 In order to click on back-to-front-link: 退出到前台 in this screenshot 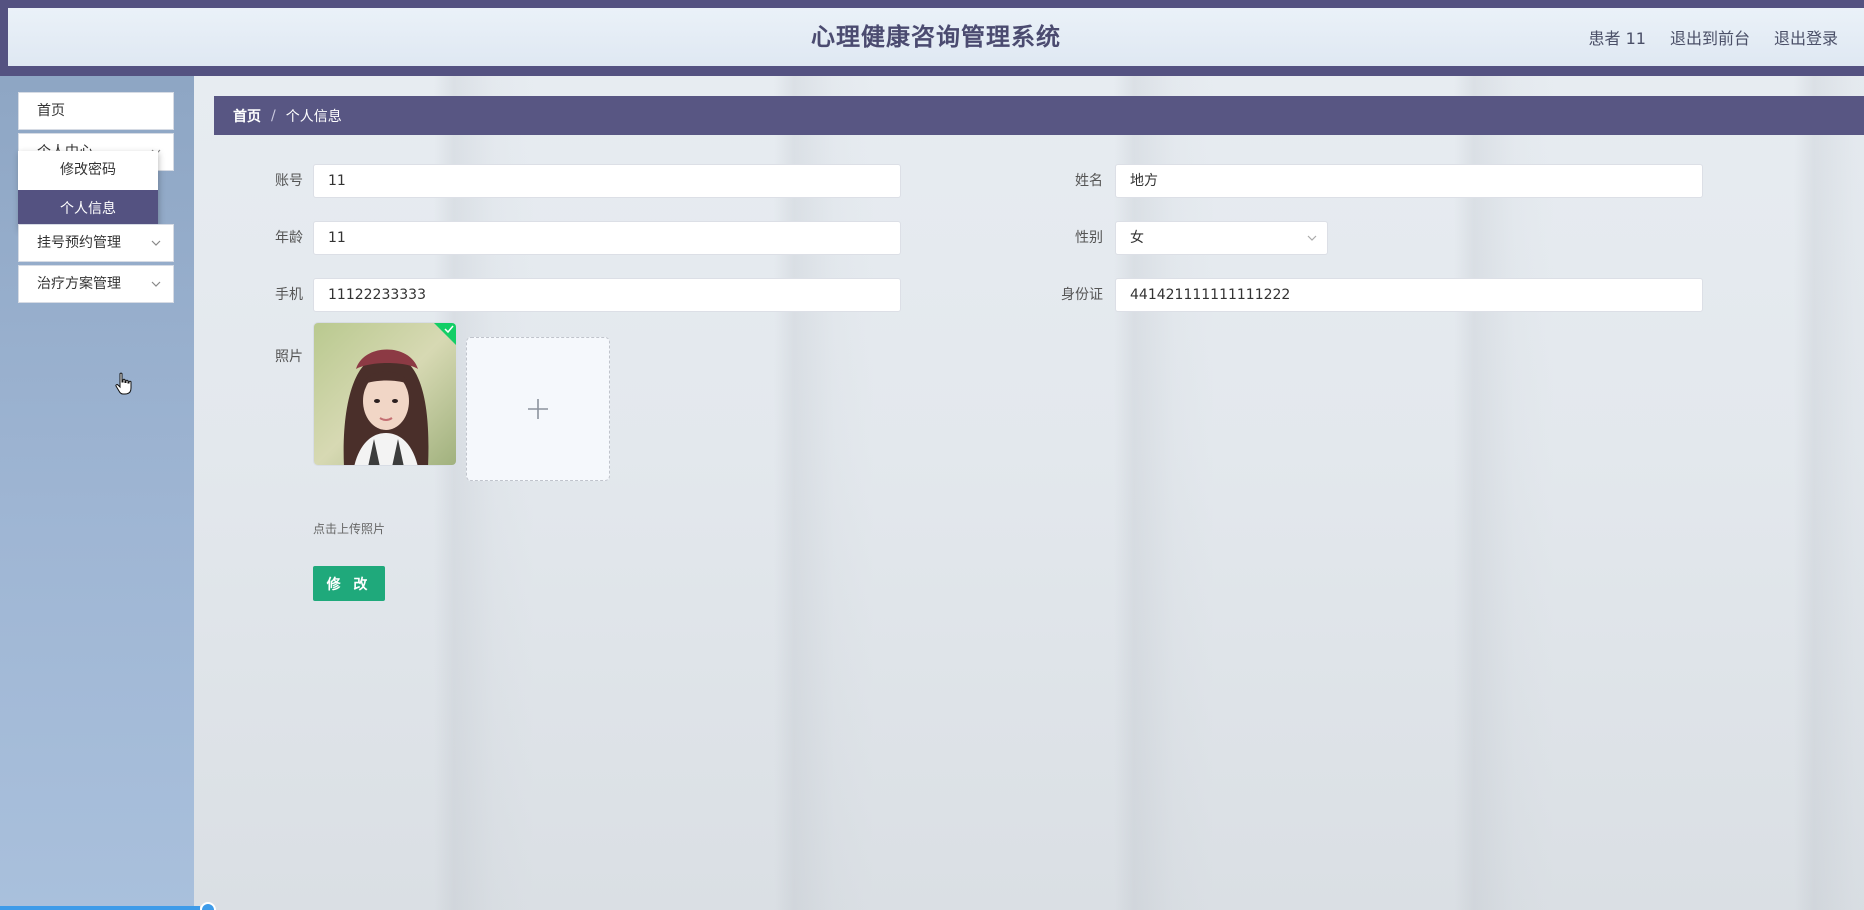, I will do `click(1710, 37)`.